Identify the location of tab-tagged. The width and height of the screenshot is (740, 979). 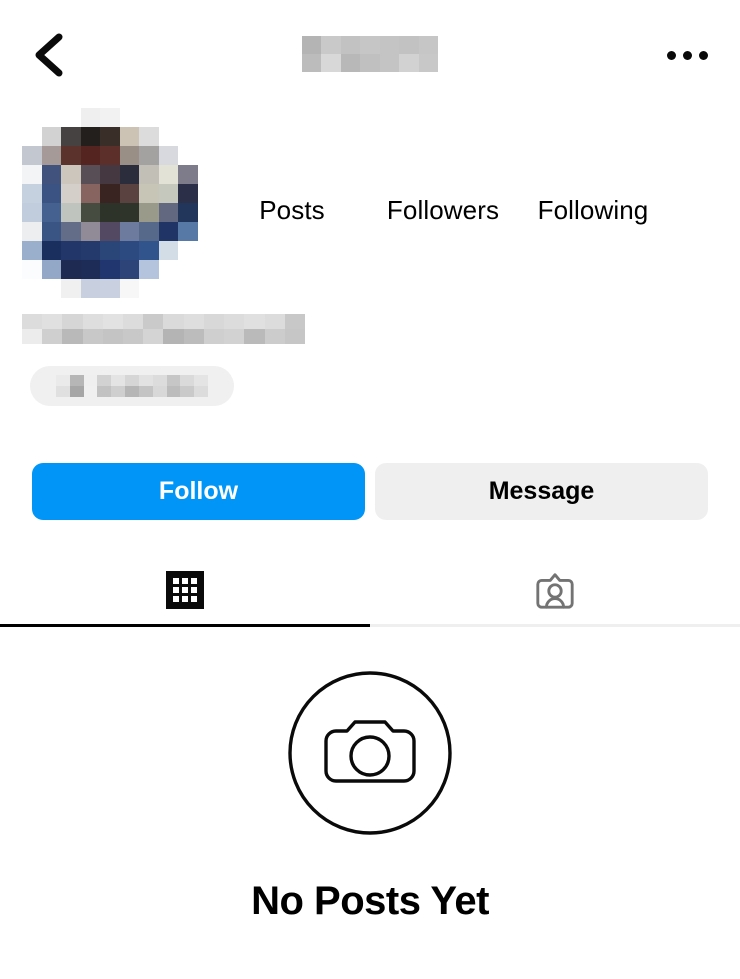
(555, 591).